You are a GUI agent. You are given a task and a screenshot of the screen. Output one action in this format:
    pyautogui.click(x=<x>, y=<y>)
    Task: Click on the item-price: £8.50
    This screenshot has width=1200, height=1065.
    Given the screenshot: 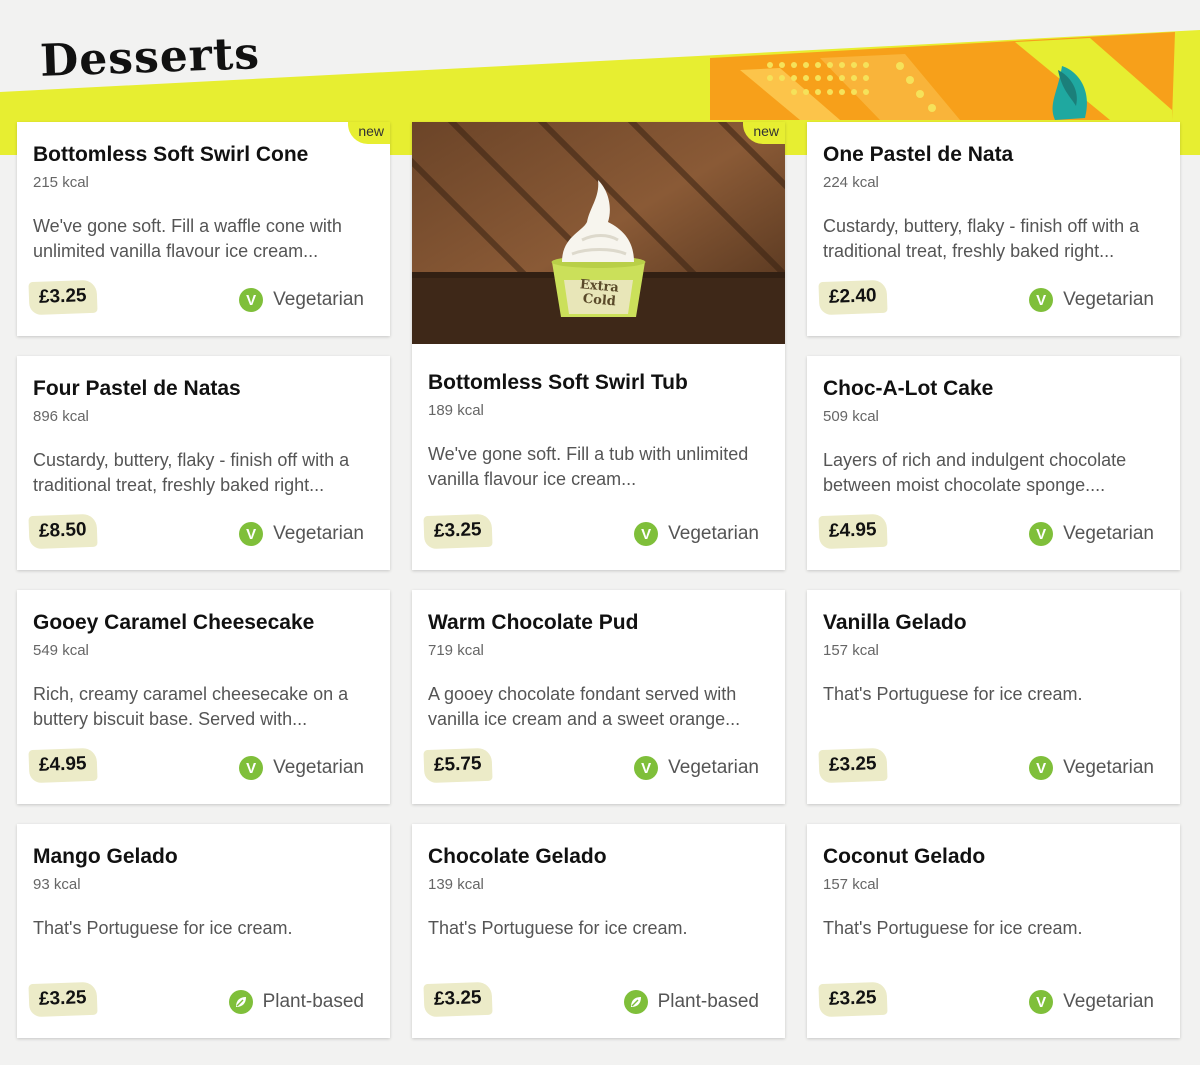 What is the action you would take?
    pyautogui.click(x=63, y=531)
    